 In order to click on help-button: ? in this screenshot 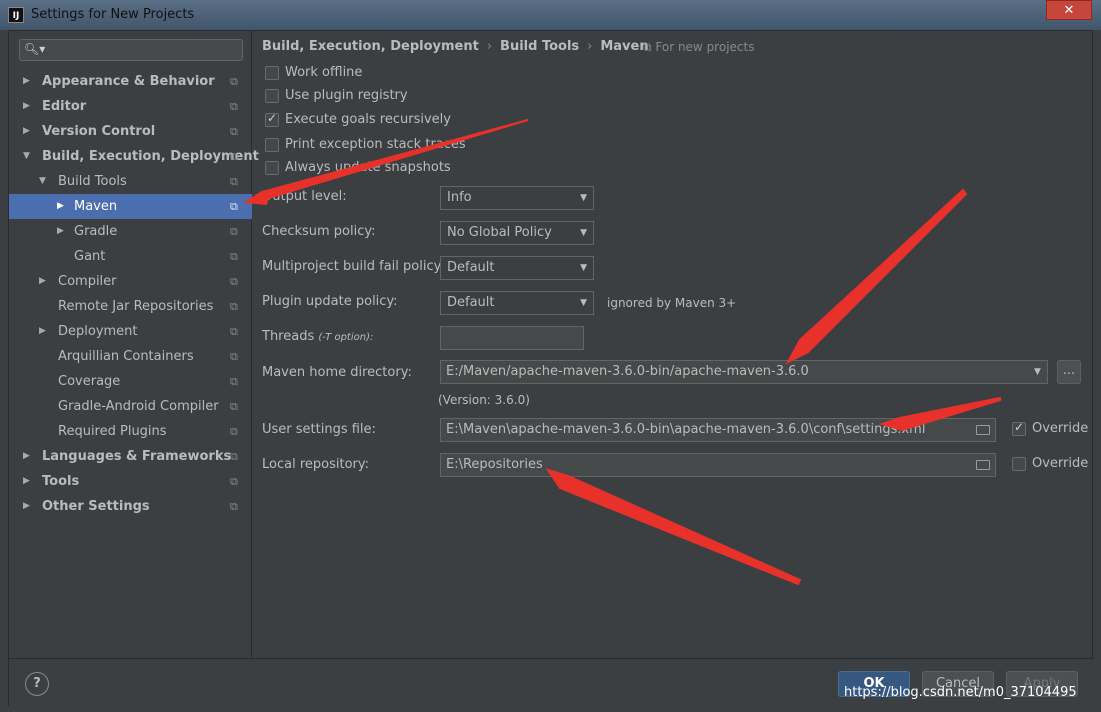, I will do `click(37, 684)`.